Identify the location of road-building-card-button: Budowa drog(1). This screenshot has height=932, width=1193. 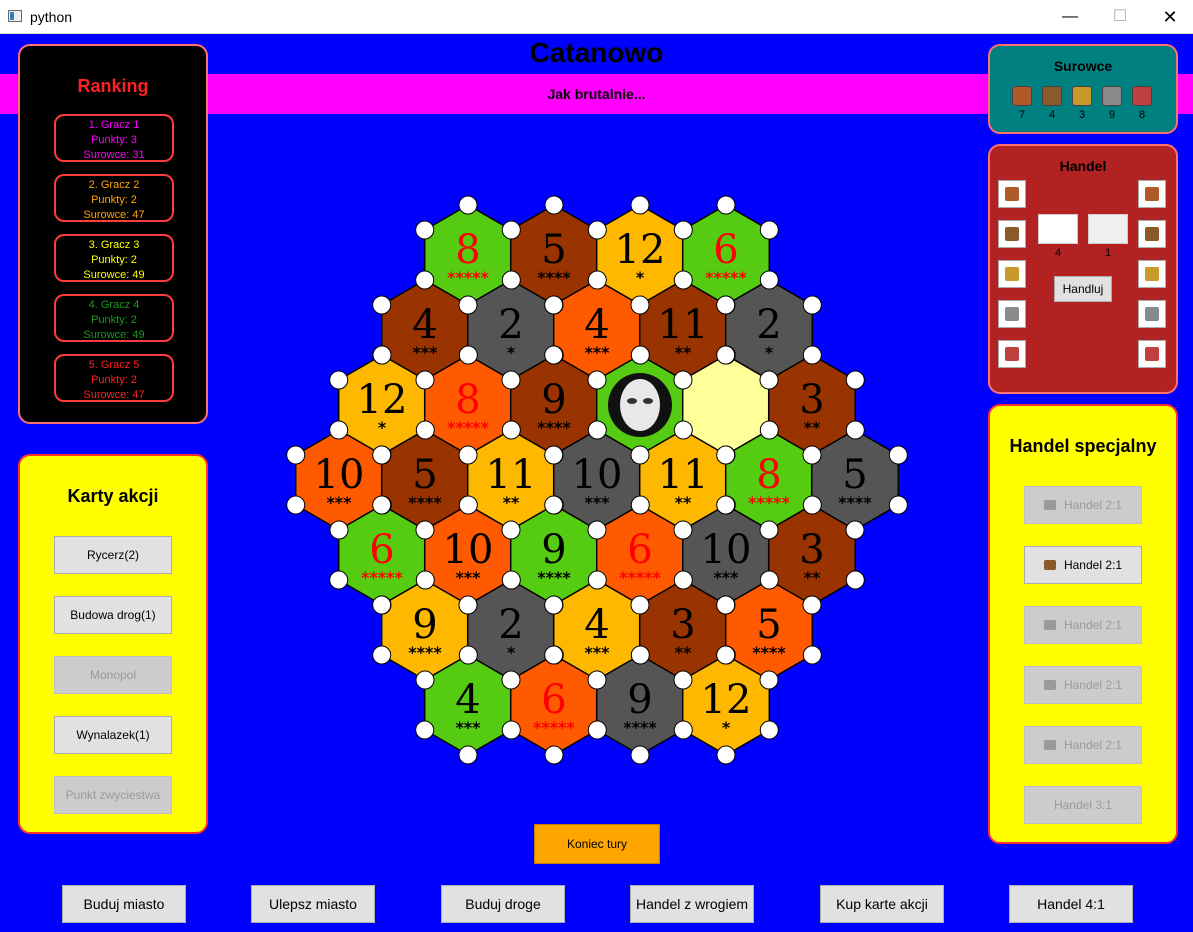
(113, 615).